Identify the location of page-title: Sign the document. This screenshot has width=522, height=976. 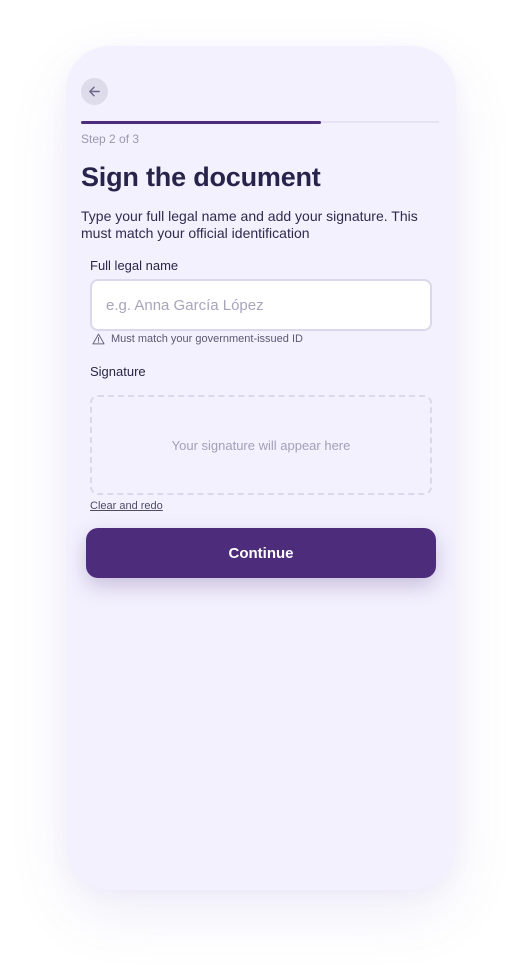
(201, 177).